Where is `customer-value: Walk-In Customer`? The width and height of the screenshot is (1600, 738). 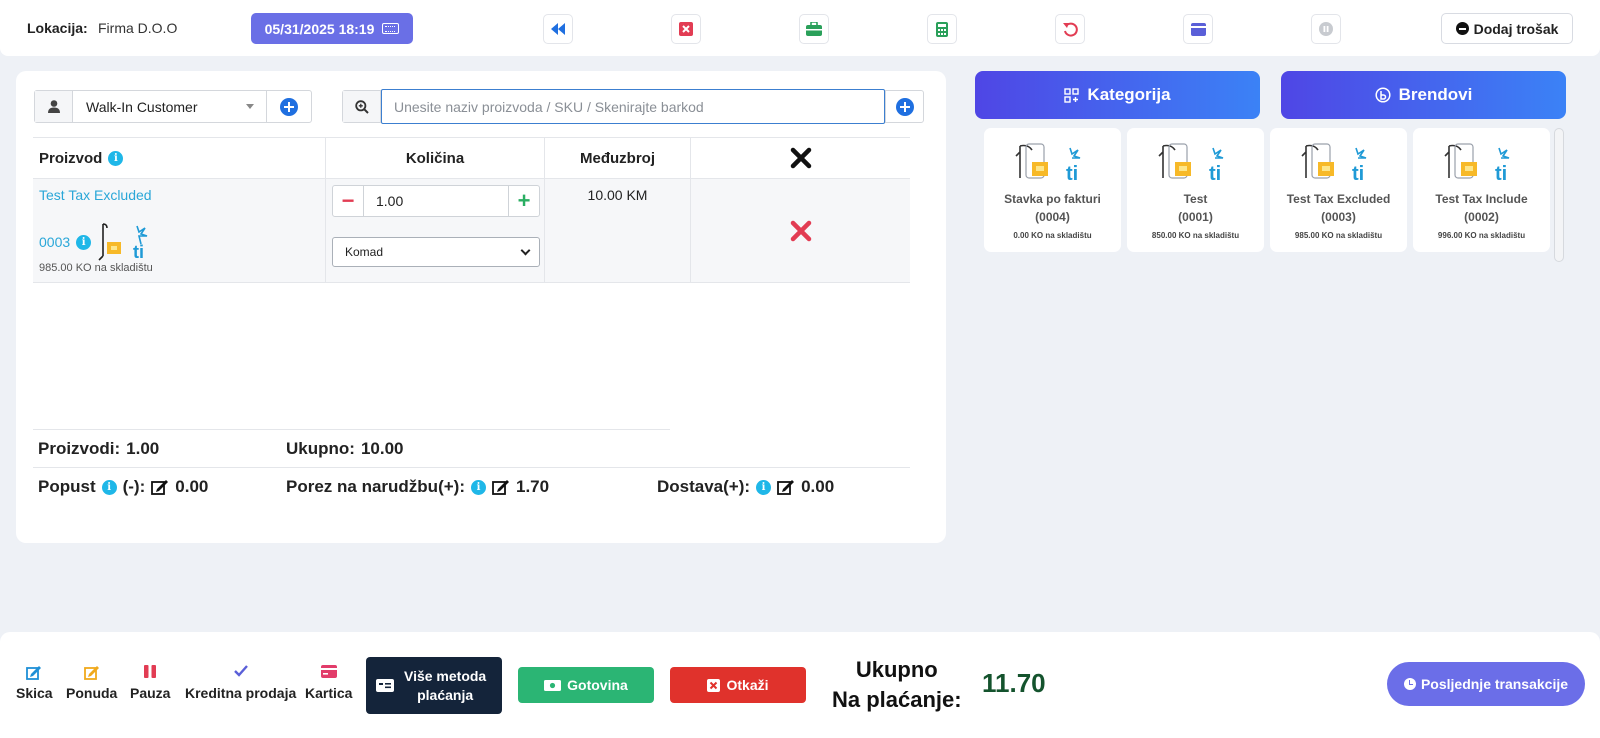
customer-value: Walk-In Customer is located at coordinates (142, 106).